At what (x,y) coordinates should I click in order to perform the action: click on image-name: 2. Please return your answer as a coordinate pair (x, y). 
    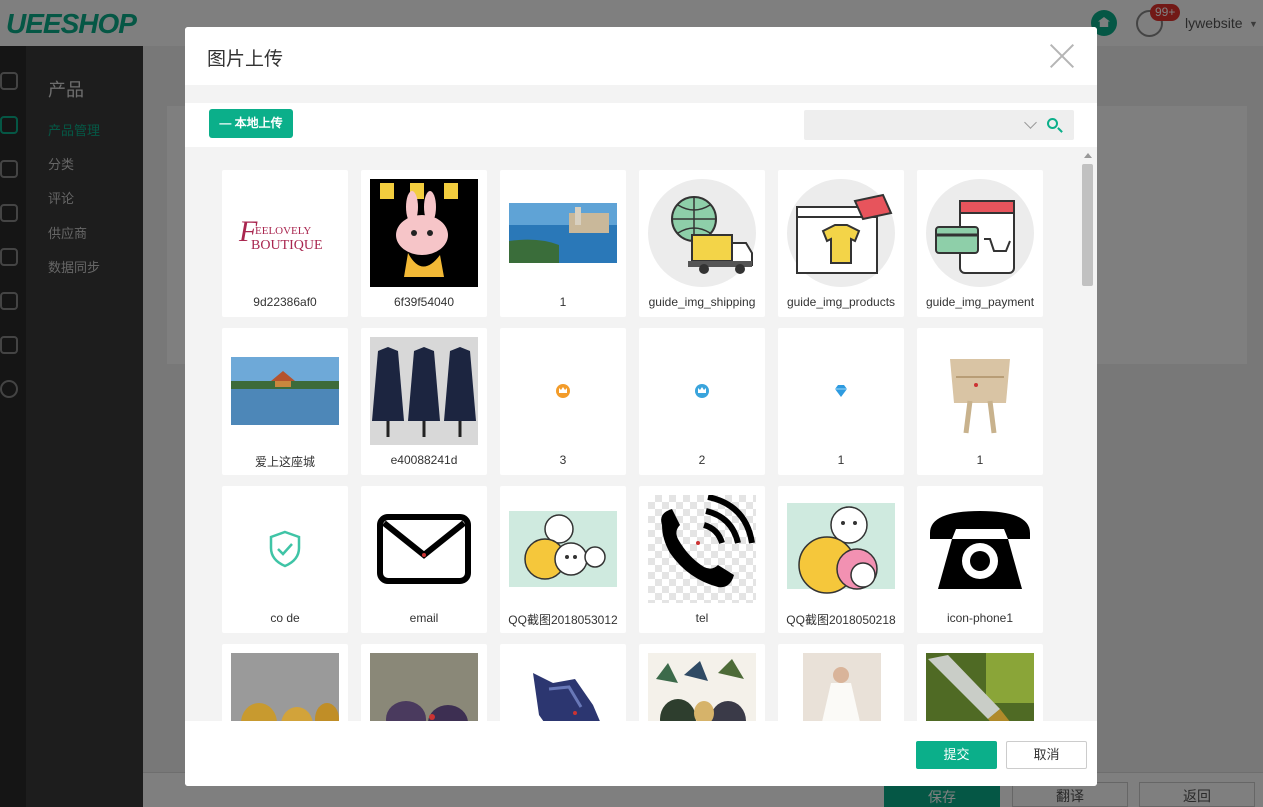
    Looking at the image, I should click on (702, 460).